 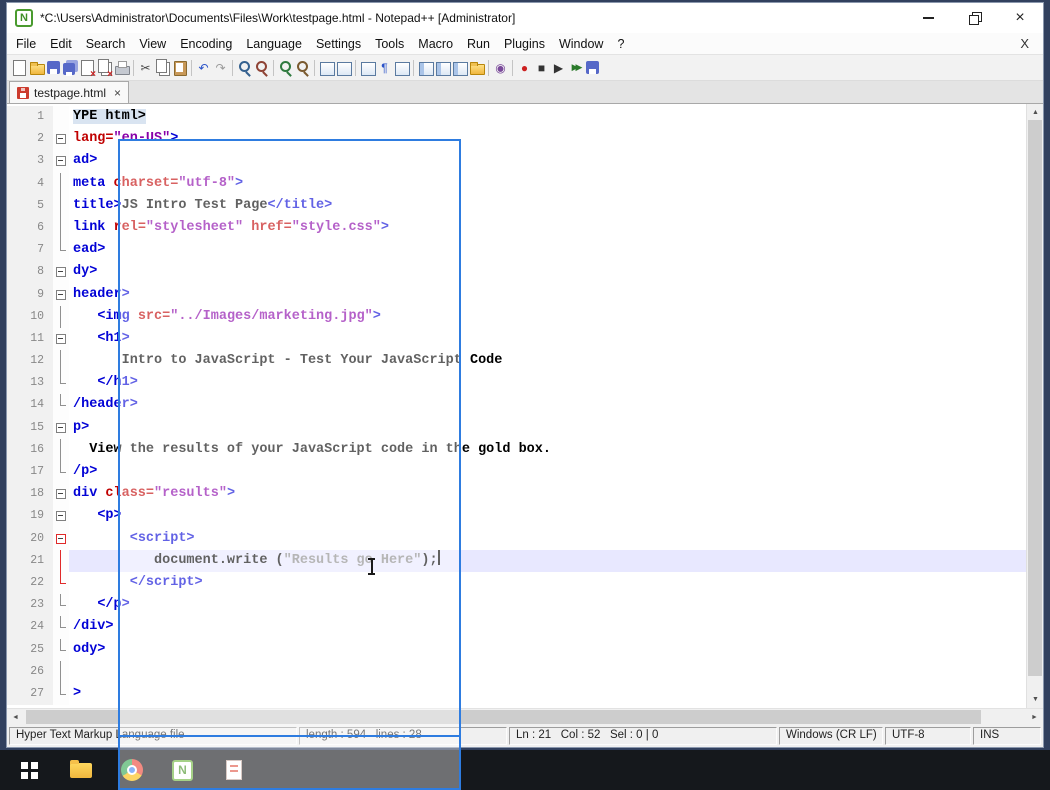 What do you see at coordinates (131, 770) in the screenshot?
I see `taskbar-chrome-browser` at bounding box center [131, 770].